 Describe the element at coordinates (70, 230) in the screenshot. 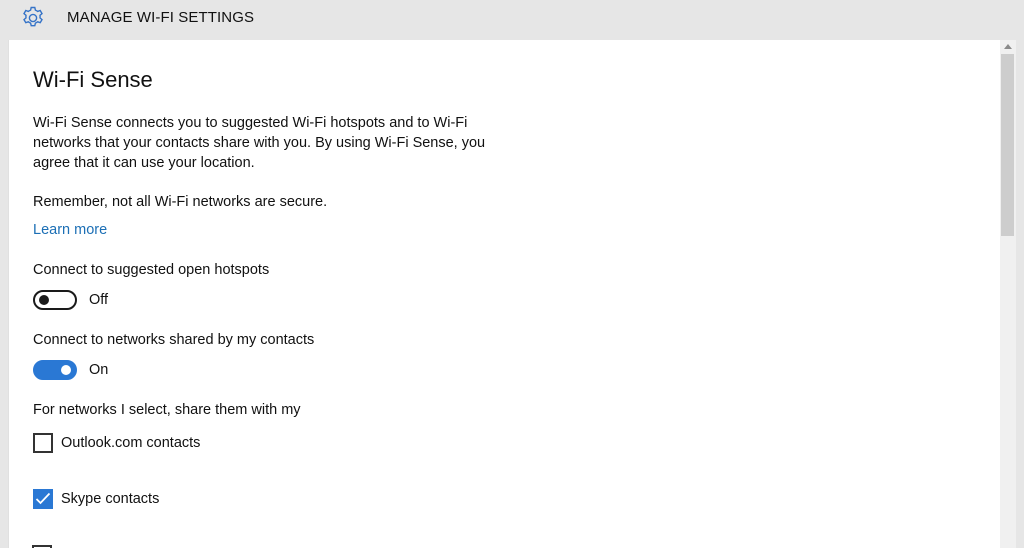

I see `learn-more-link: Learn more` at that location.